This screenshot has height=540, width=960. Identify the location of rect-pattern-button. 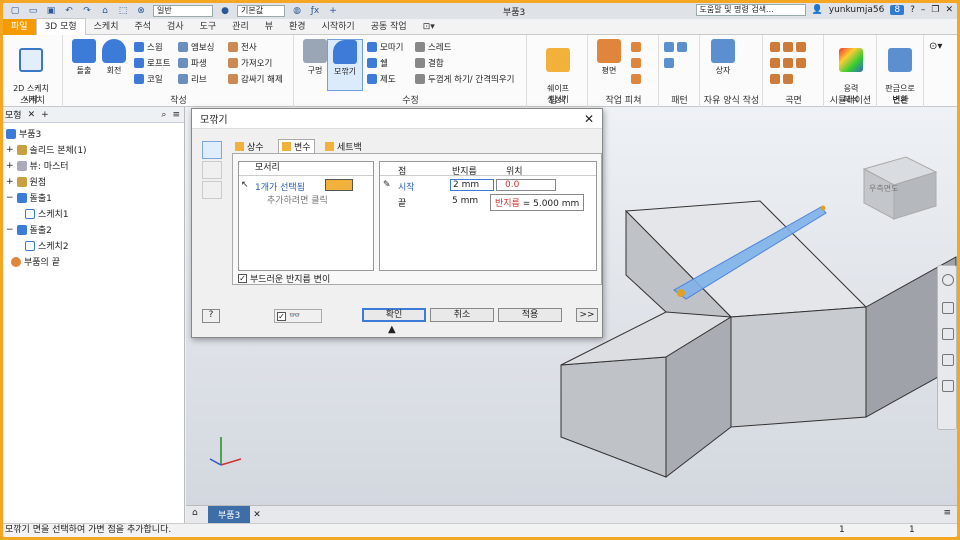
(675, 47).